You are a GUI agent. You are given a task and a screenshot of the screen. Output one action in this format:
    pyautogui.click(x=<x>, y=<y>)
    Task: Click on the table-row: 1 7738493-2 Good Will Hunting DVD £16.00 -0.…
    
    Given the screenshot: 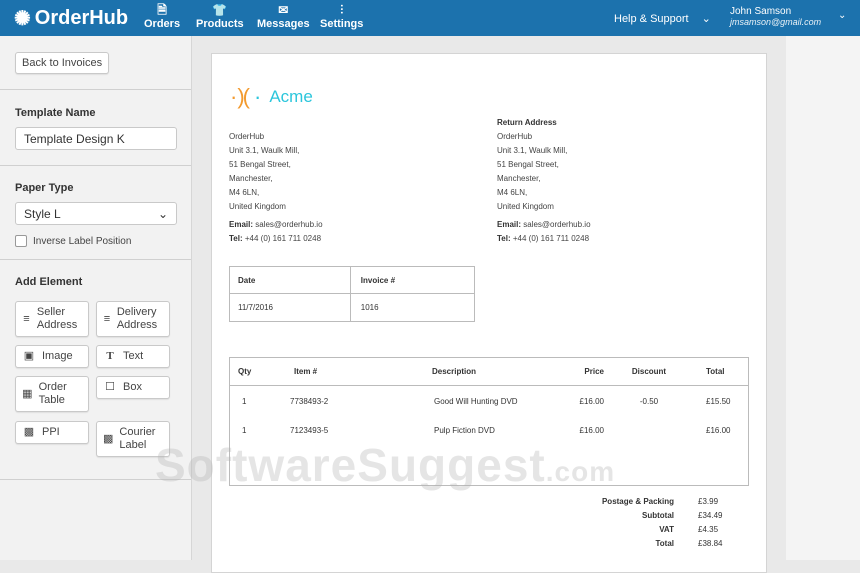 What is the action you would take?
    pyautogui.click(x=486, y=401)
    